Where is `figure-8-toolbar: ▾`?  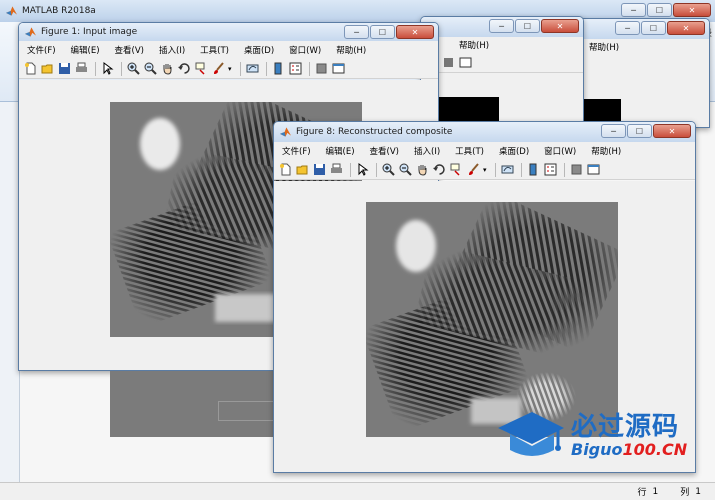 figure-8-toolbar: ▾ is located at coordinates (484, 170).